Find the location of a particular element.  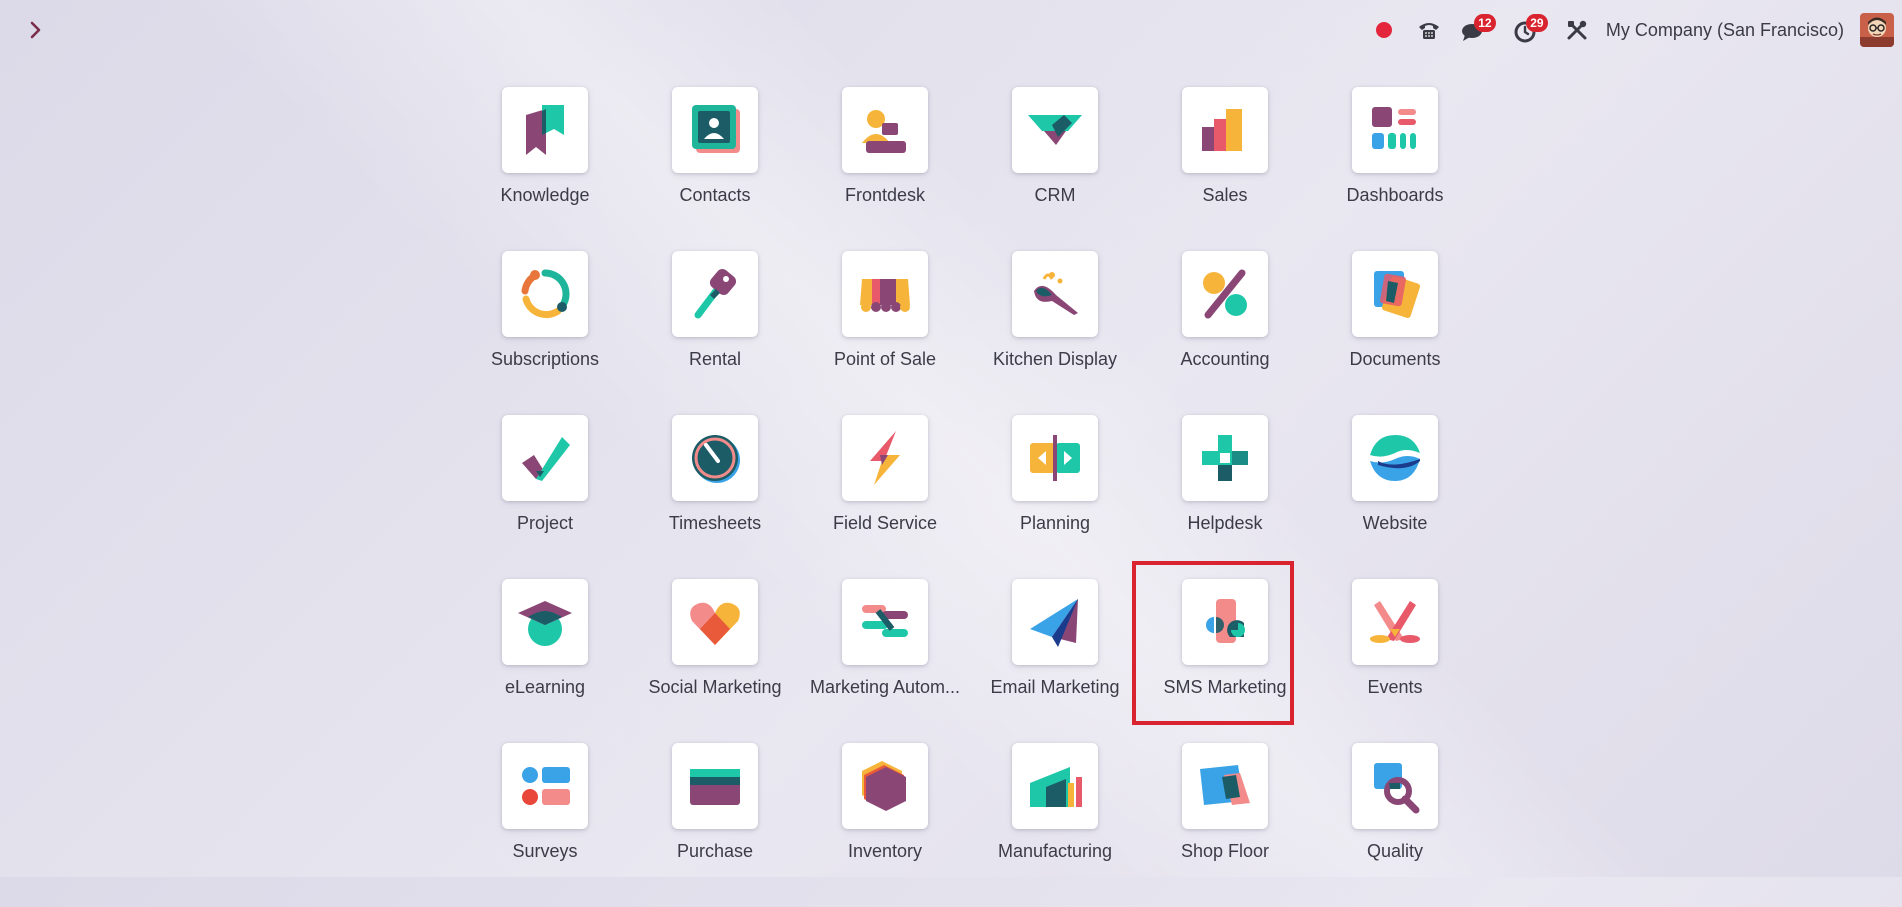

user-avatar is located at coordinates (1877, 30).